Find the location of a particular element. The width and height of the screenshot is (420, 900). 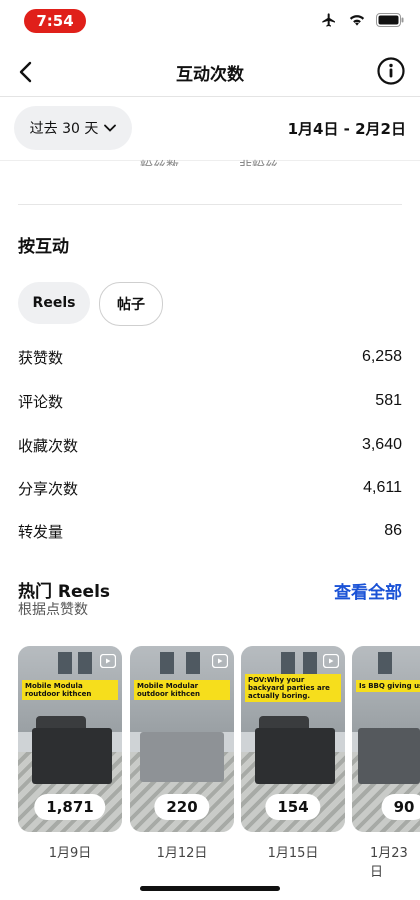

metric-label: 收藏次数 is located at coordinates (48, 445).